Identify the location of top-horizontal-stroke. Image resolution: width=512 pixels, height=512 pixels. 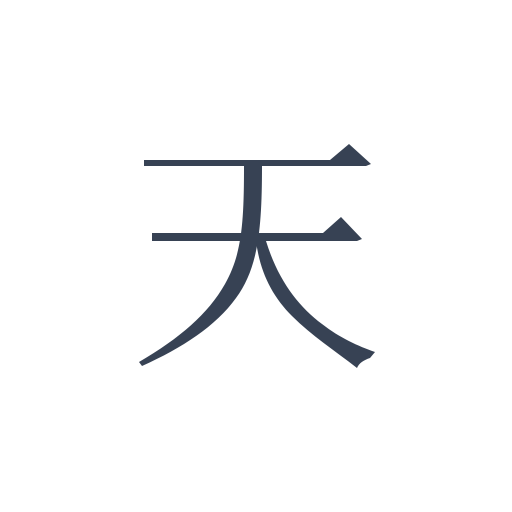
(257, 155).